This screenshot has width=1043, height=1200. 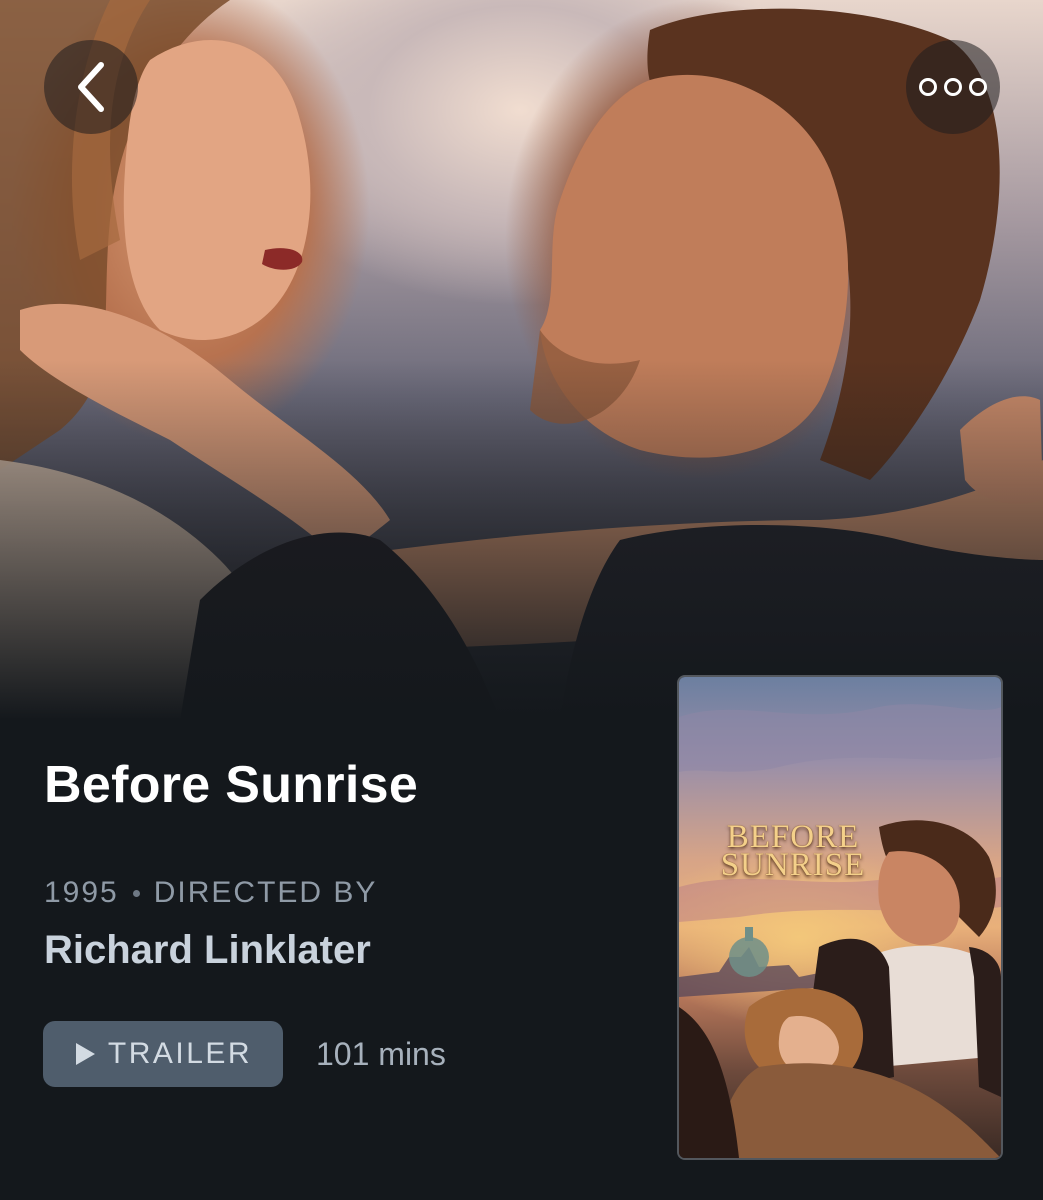 I want to click on chevron-left-icon, so click(x=91, y=87).